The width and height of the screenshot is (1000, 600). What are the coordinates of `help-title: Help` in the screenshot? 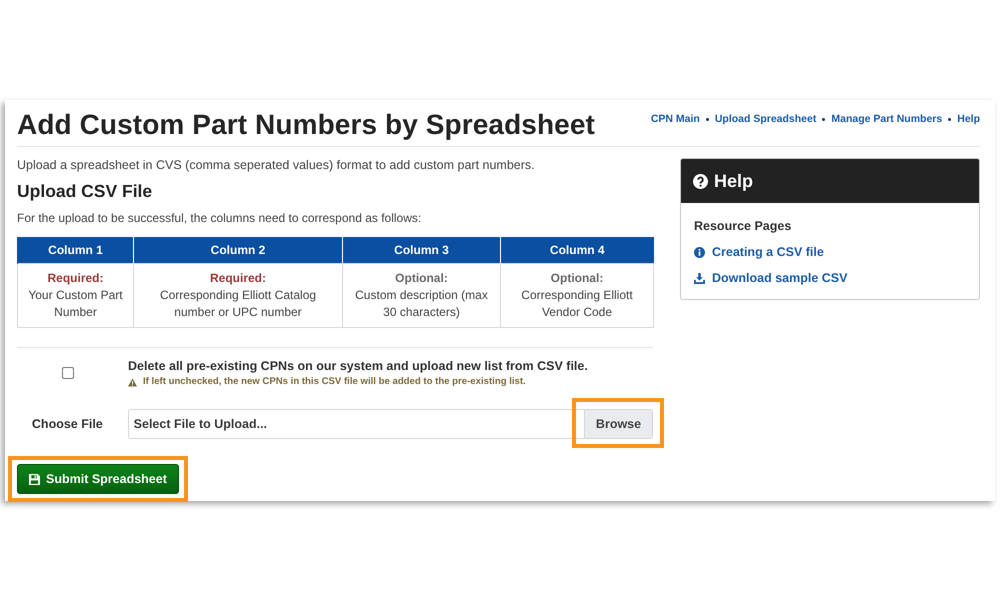 It's located at (734, 181).